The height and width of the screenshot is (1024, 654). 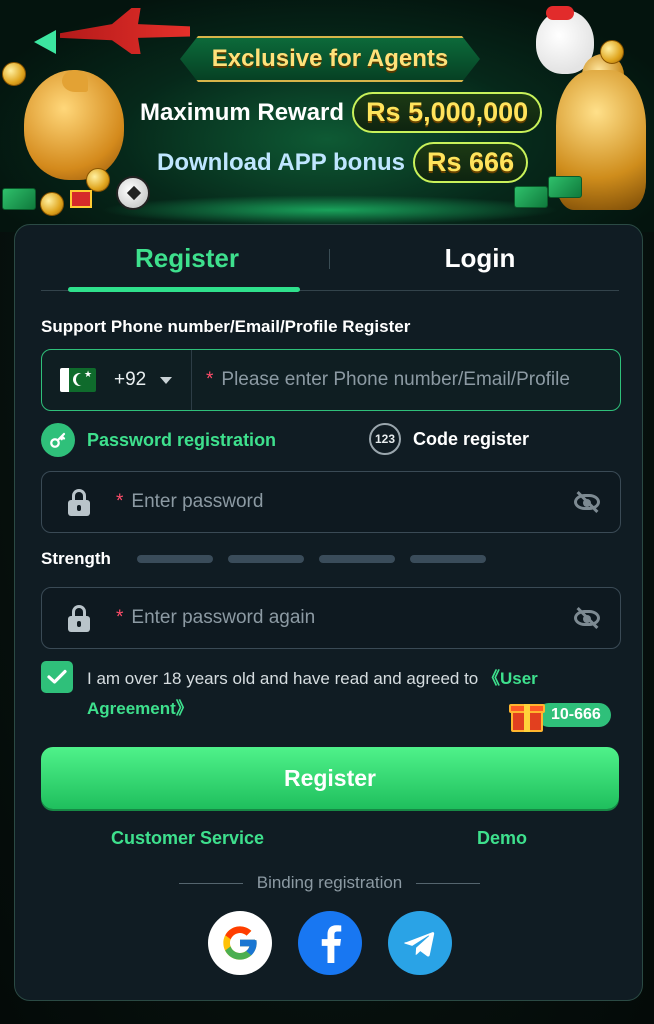 What do you see at coordinates (330, 778) in the screenshot?
I see `register-button: Register` at bounding box center [330, 778].